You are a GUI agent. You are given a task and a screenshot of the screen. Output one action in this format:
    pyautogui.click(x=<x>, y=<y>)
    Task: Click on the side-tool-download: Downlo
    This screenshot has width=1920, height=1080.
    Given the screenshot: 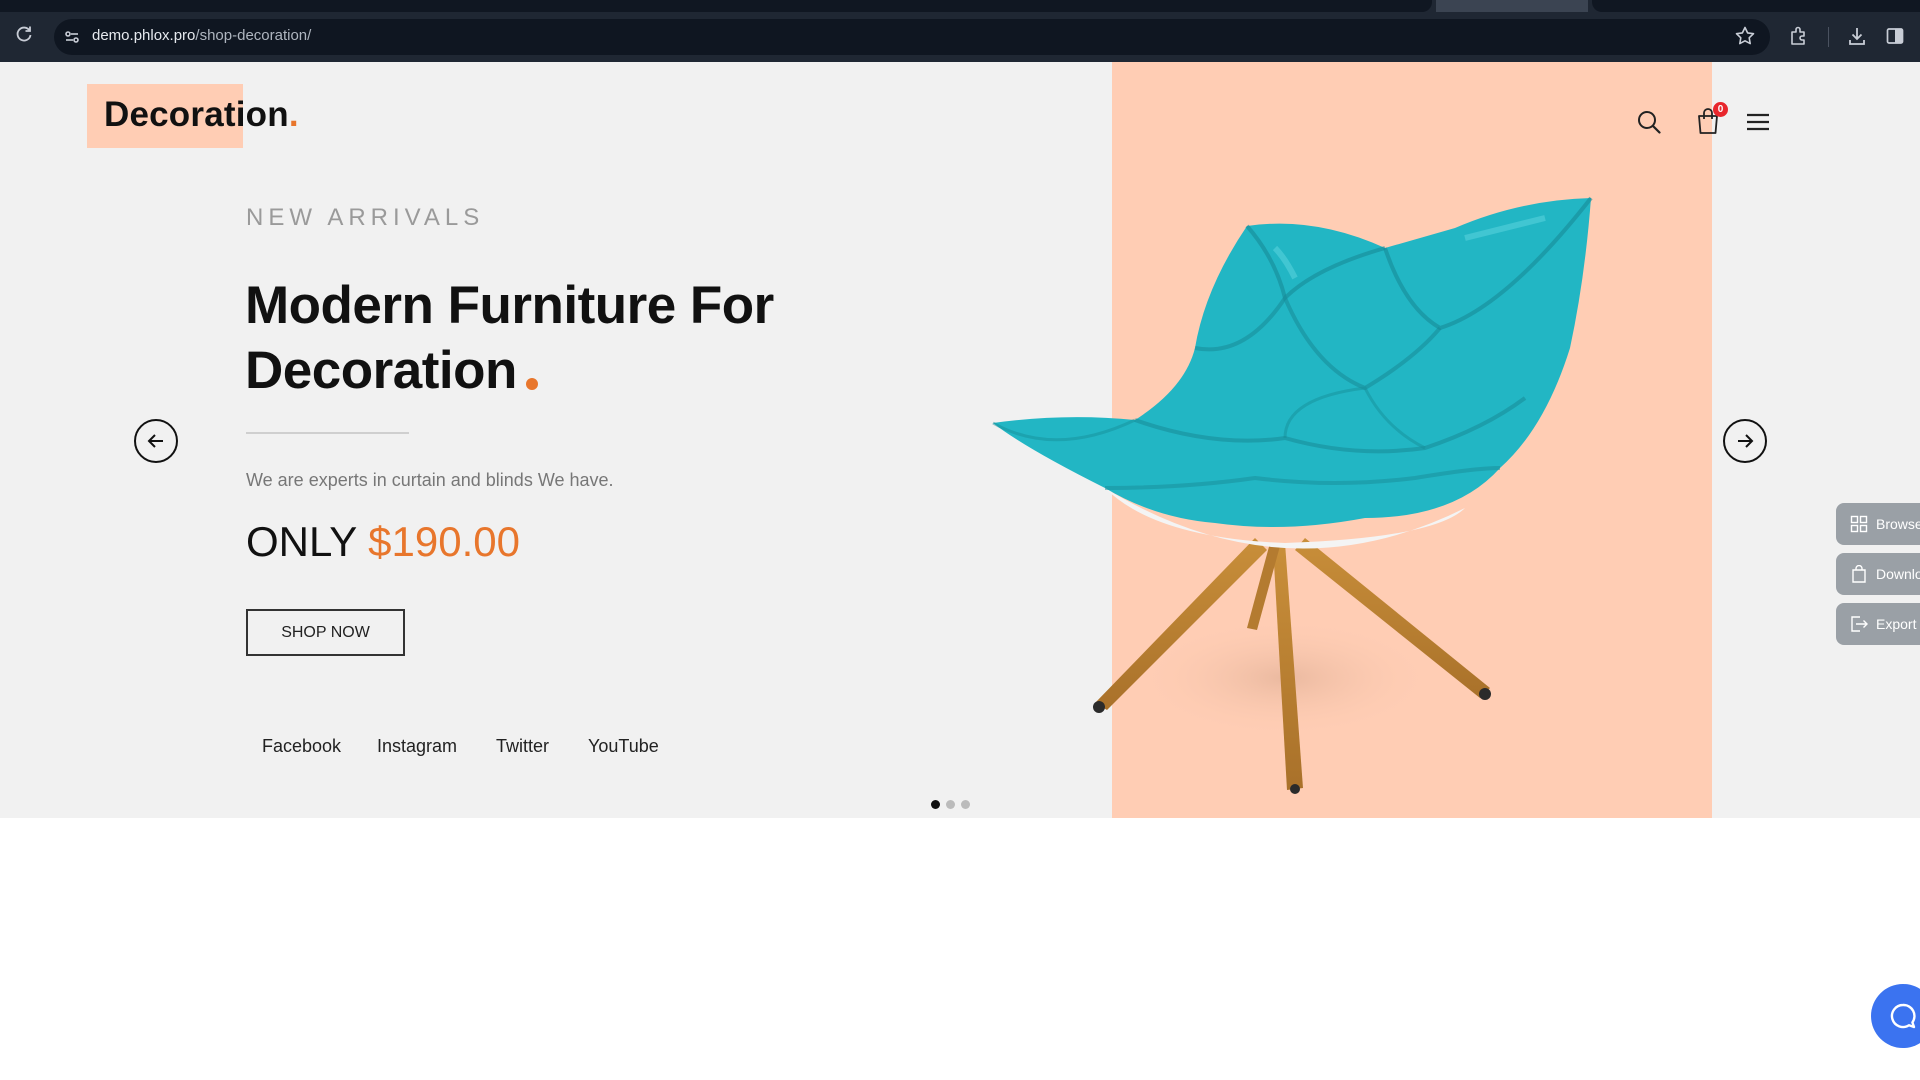 What is the action you would take?
    pyautogui.click(x=1878, y=574)
    